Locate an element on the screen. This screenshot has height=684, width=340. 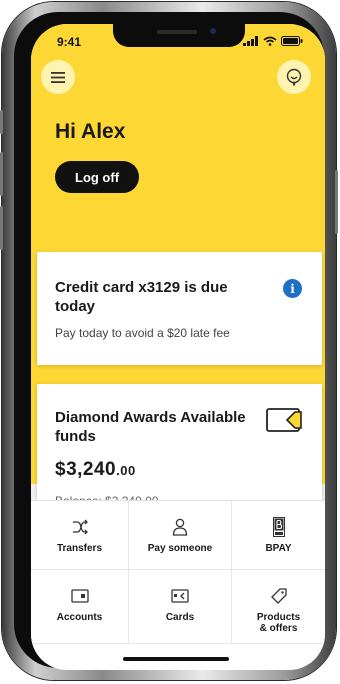
phone-volume-down is located at coordinates (1, 228).